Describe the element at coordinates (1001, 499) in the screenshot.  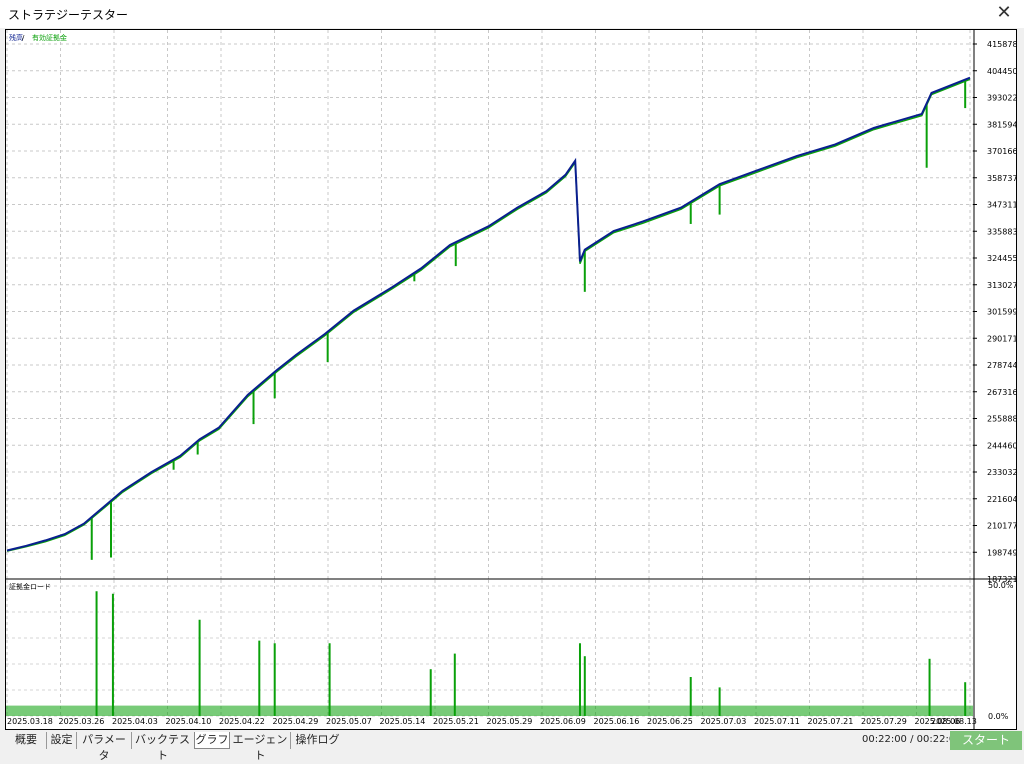
I see `y-tick-label: 221604` at that location.